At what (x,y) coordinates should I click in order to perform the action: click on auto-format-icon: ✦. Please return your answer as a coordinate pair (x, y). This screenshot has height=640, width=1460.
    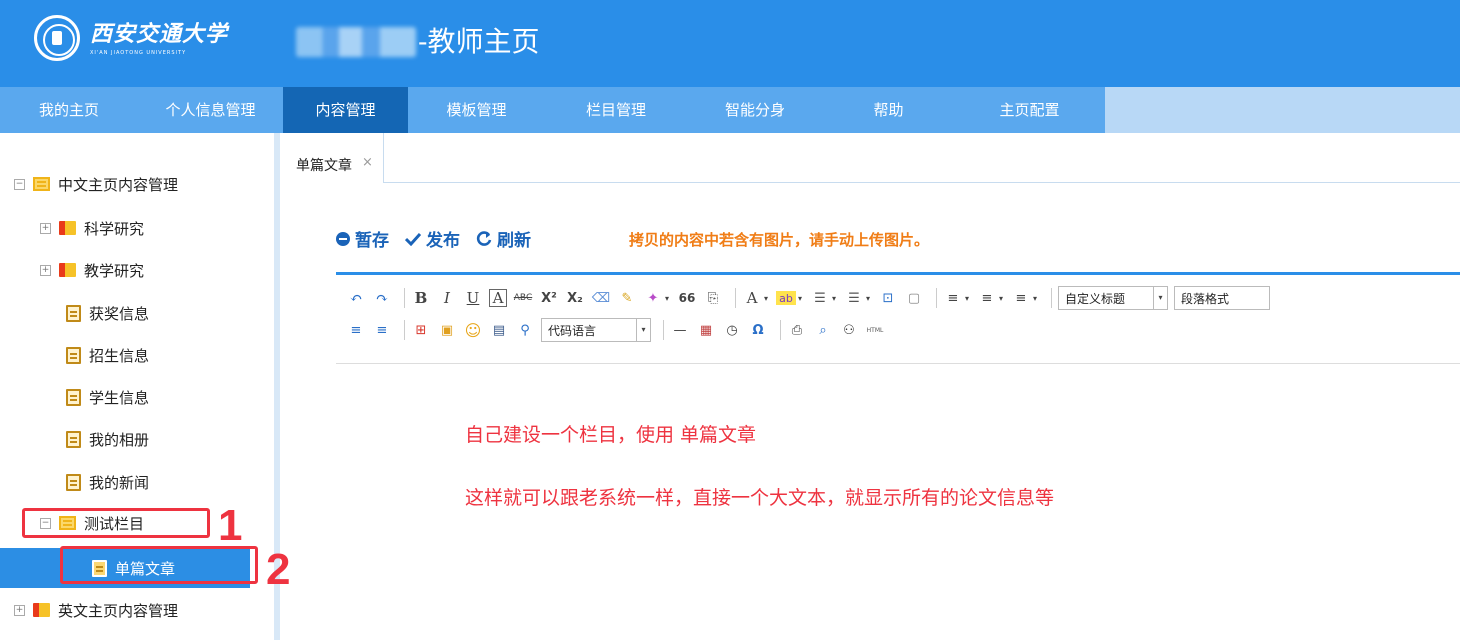
    Looking at the image, I should click on (653, 298).